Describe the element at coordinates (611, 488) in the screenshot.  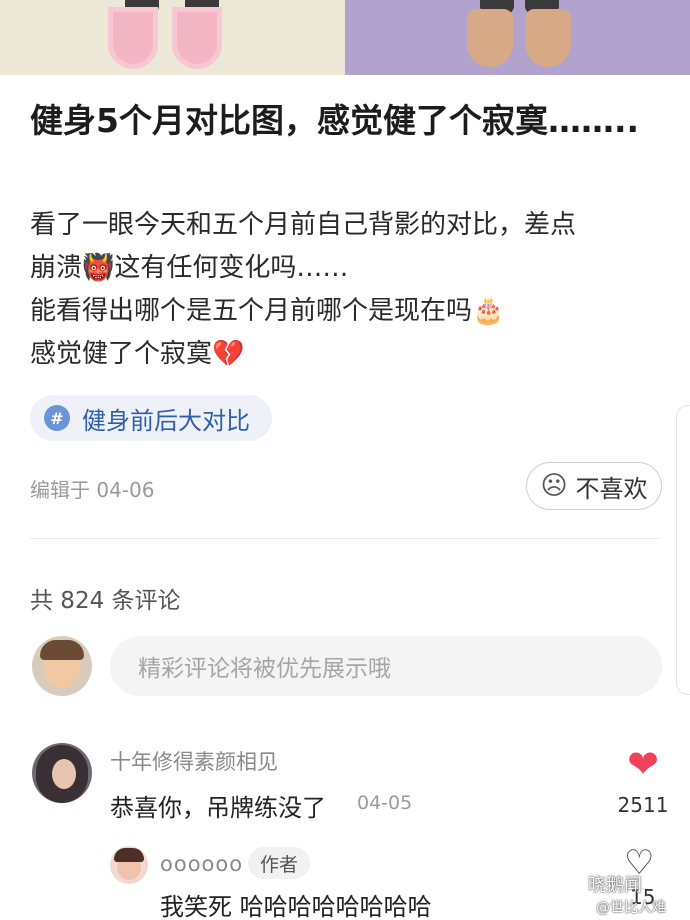
I see `dislike-label: 不喜欢` at that location.